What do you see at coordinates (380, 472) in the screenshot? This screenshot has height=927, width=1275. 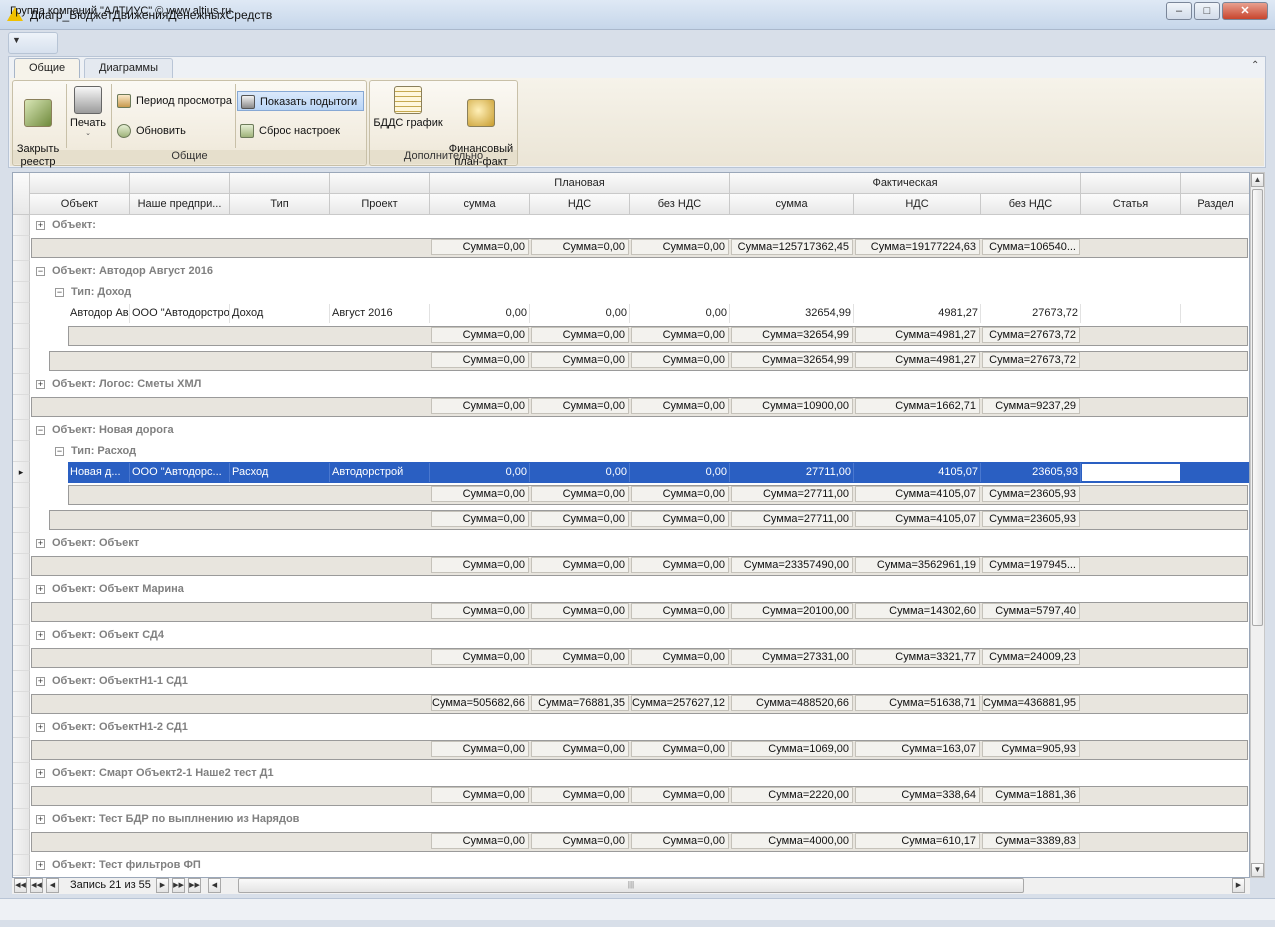 I see `cell-project: Автодорстрой` at bounding box center [380, 472].